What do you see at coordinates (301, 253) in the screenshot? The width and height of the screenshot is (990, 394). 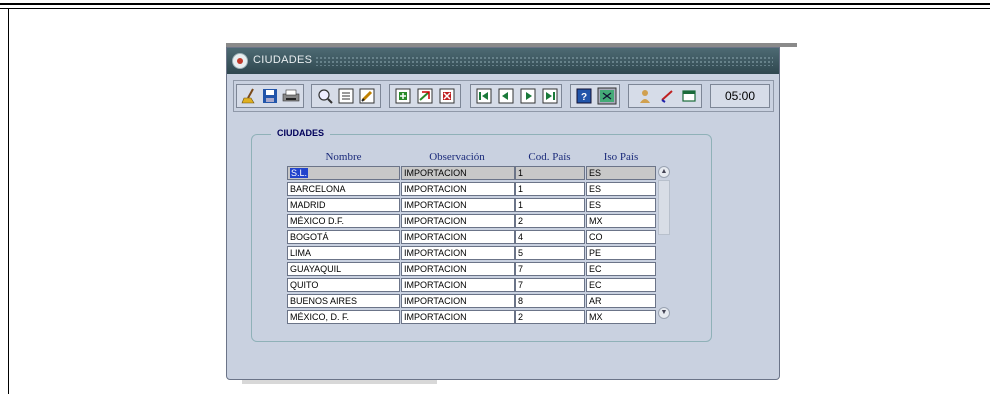 I see `cell-text: LIMA` at bounding box center [301, 253].